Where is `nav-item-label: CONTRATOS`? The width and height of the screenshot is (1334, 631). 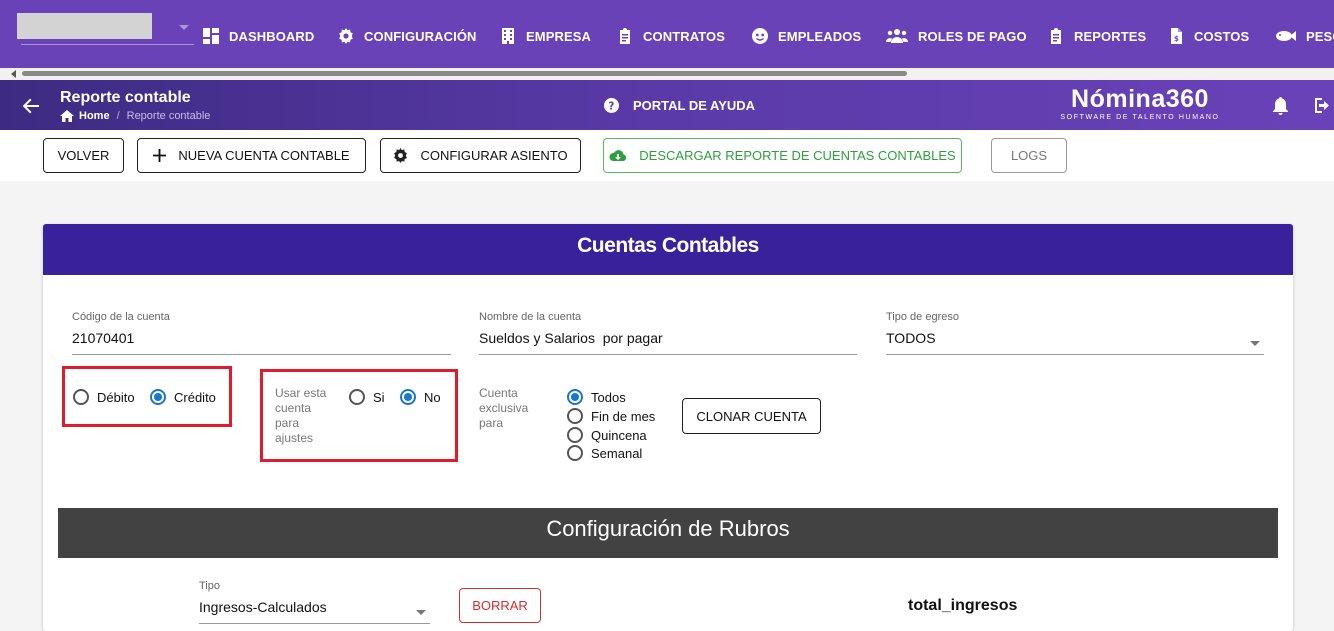 nav-item-label: CONTRATOS is located at coordinates (684, 36).